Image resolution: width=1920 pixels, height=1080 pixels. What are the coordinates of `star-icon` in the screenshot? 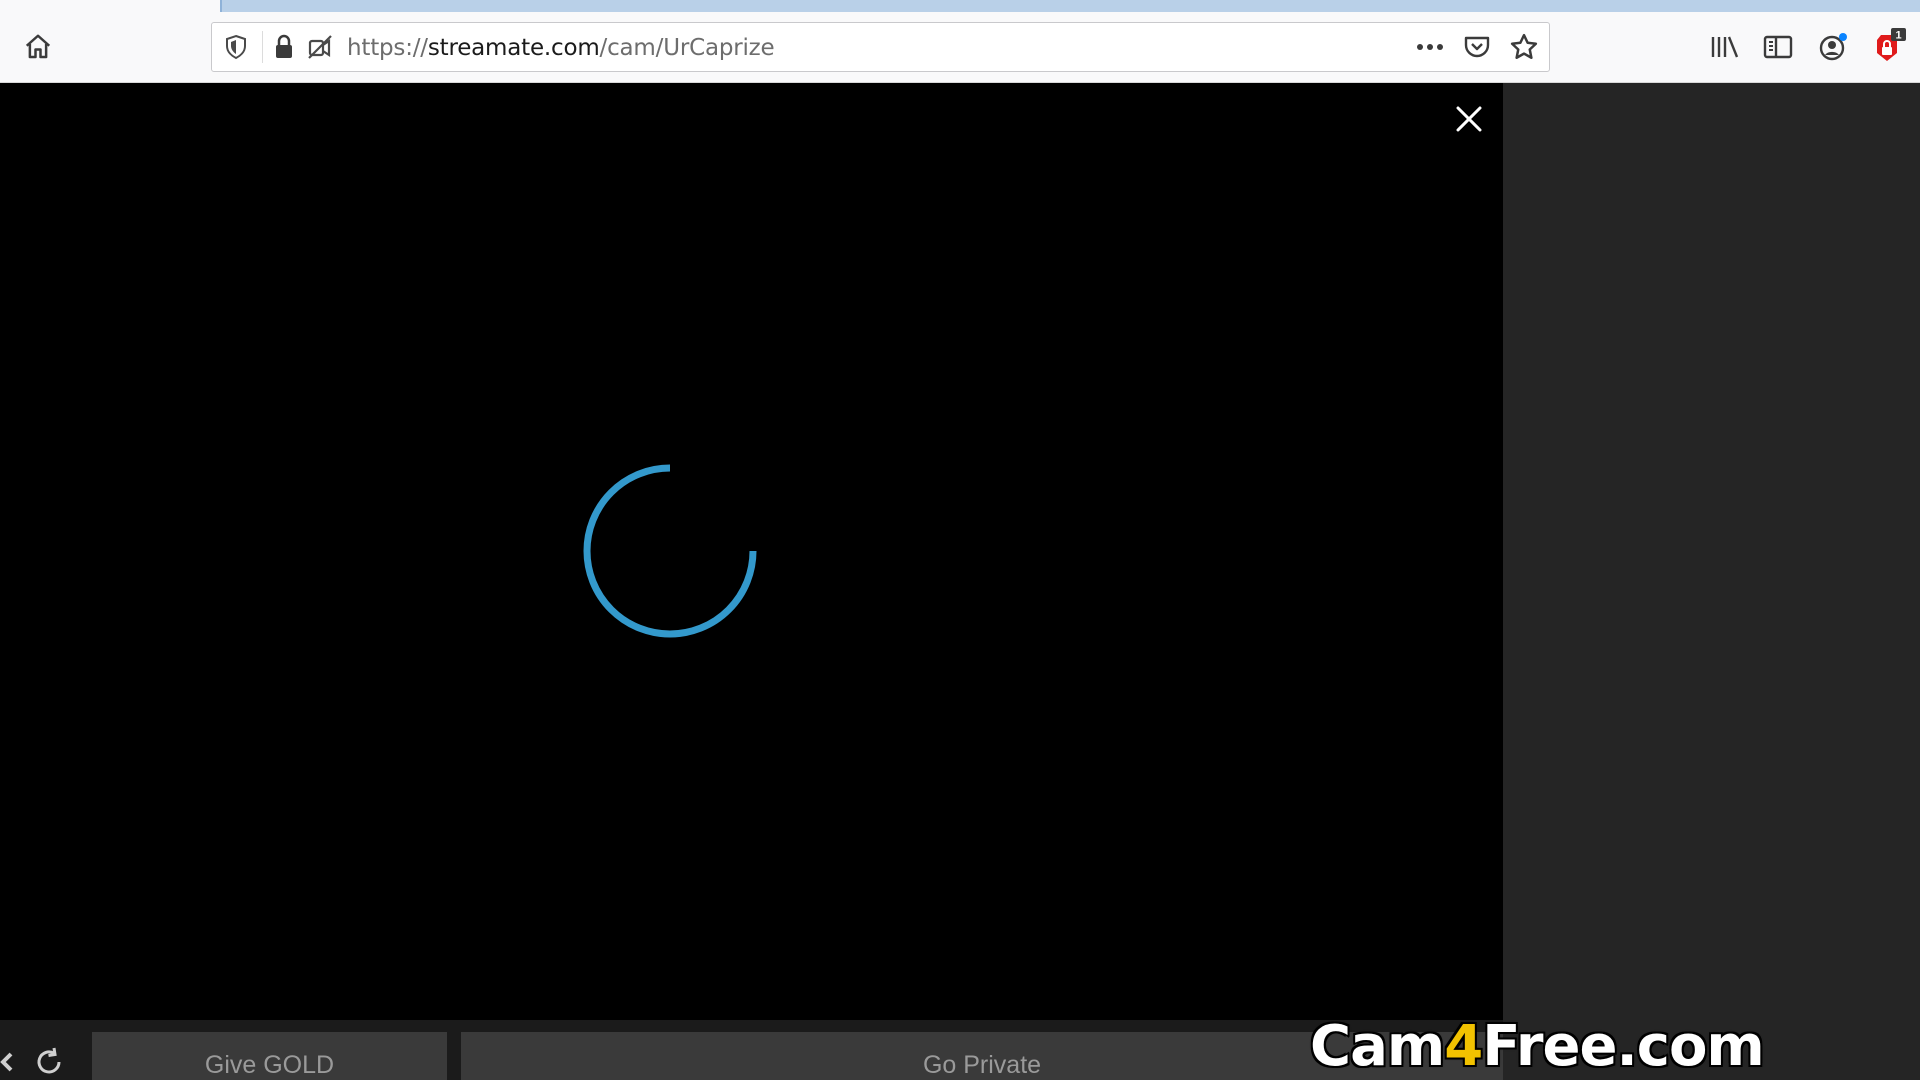 It's located at (1524, 47).